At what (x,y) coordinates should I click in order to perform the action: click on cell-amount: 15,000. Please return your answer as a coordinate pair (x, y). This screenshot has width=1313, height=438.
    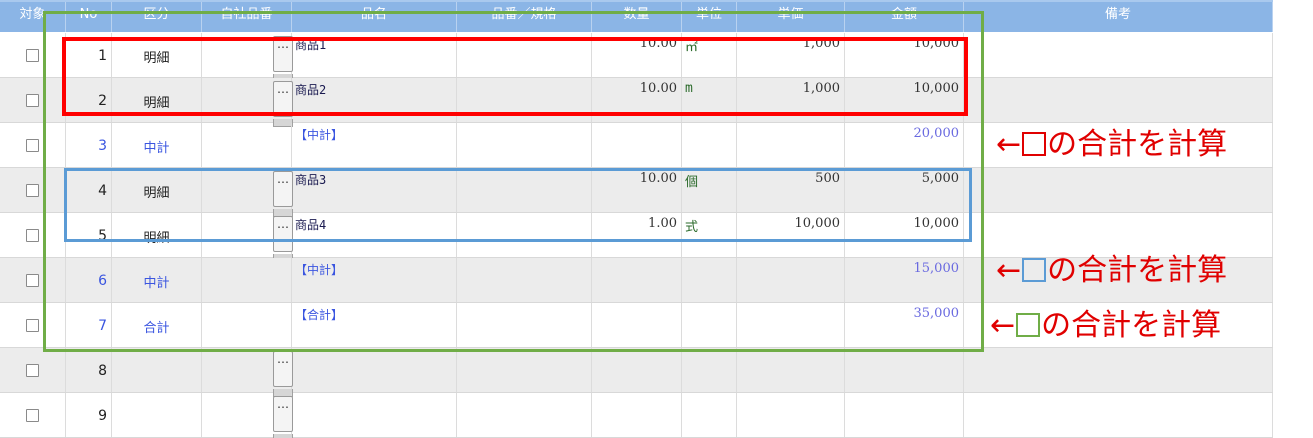
    Looking at the image, I should click on (904, 280).